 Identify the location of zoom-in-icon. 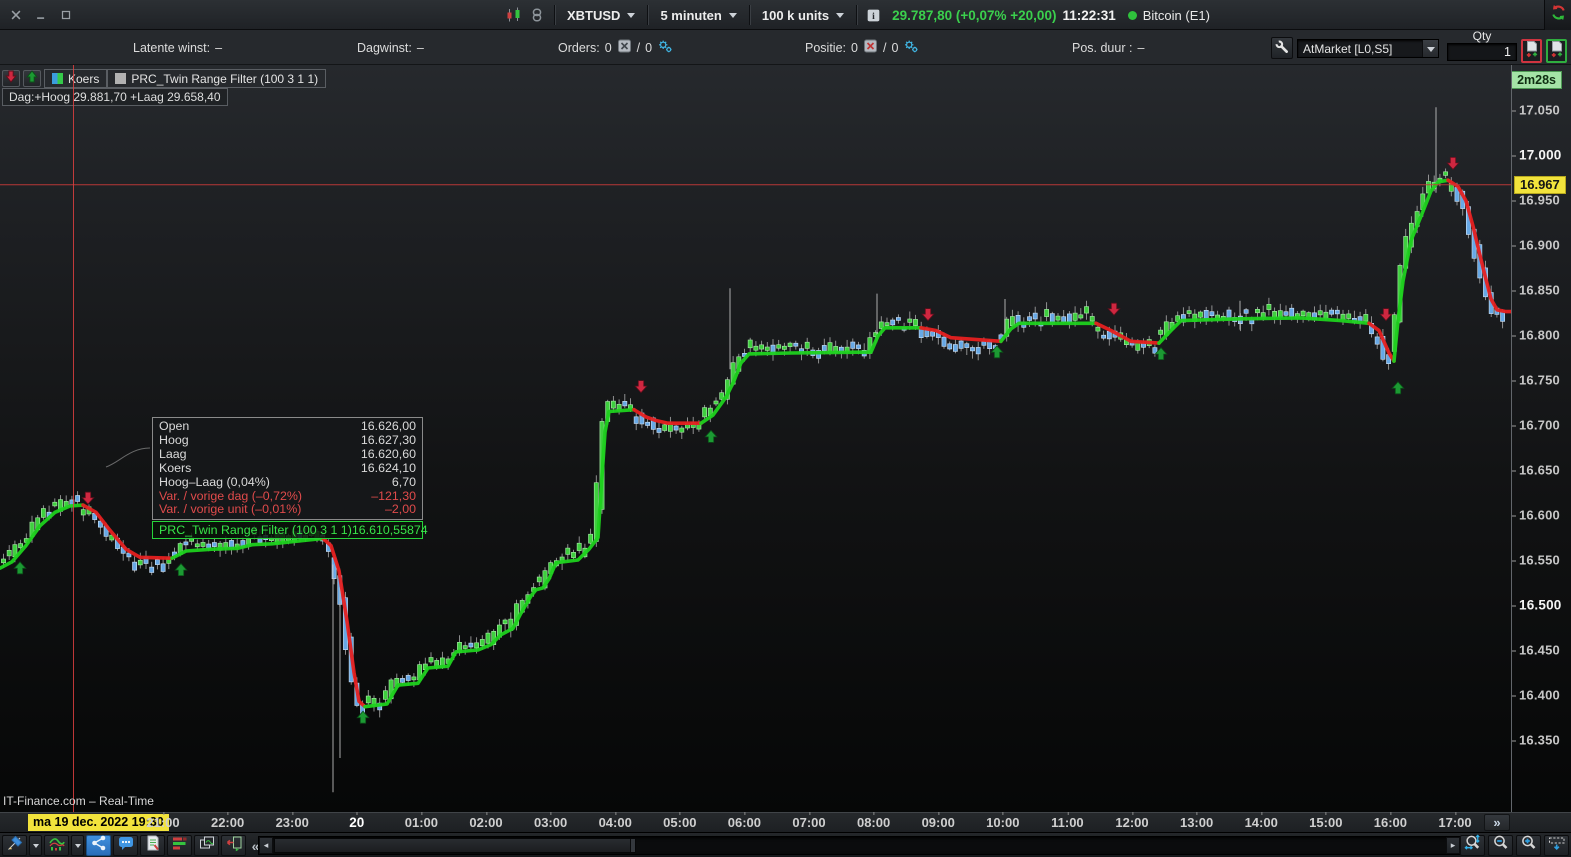
(1529, 845).